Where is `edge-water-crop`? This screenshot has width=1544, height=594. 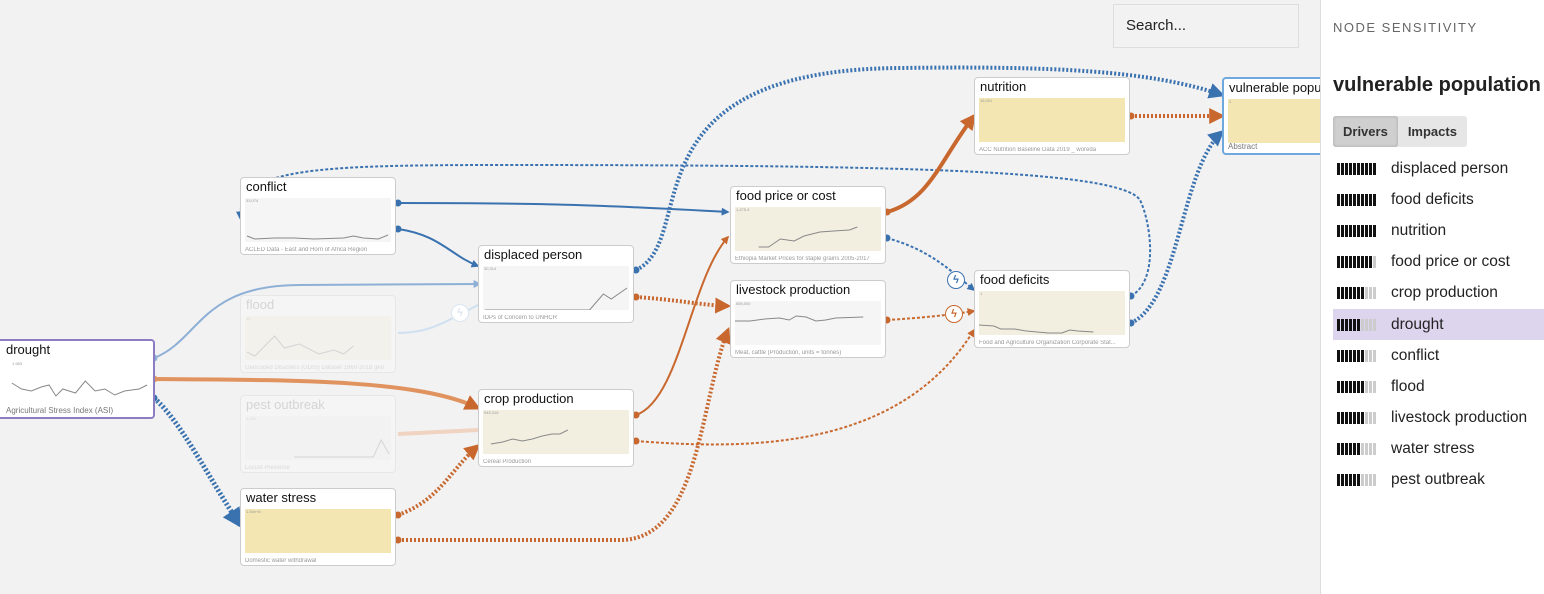 edge-water-crop is located at coordinates (439, 480).